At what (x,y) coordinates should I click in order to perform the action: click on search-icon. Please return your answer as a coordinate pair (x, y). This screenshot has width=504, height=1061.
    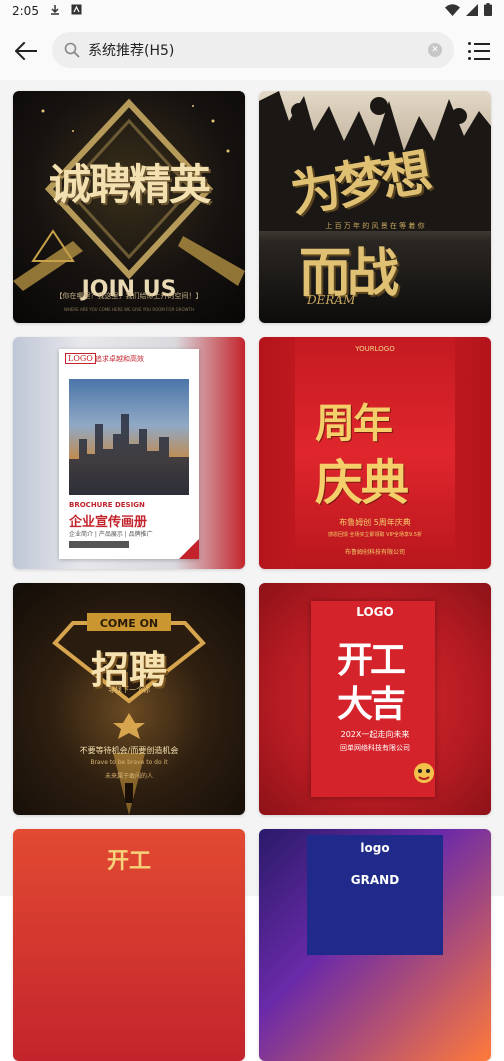
    Looking at the image, I should click on (72, 50).